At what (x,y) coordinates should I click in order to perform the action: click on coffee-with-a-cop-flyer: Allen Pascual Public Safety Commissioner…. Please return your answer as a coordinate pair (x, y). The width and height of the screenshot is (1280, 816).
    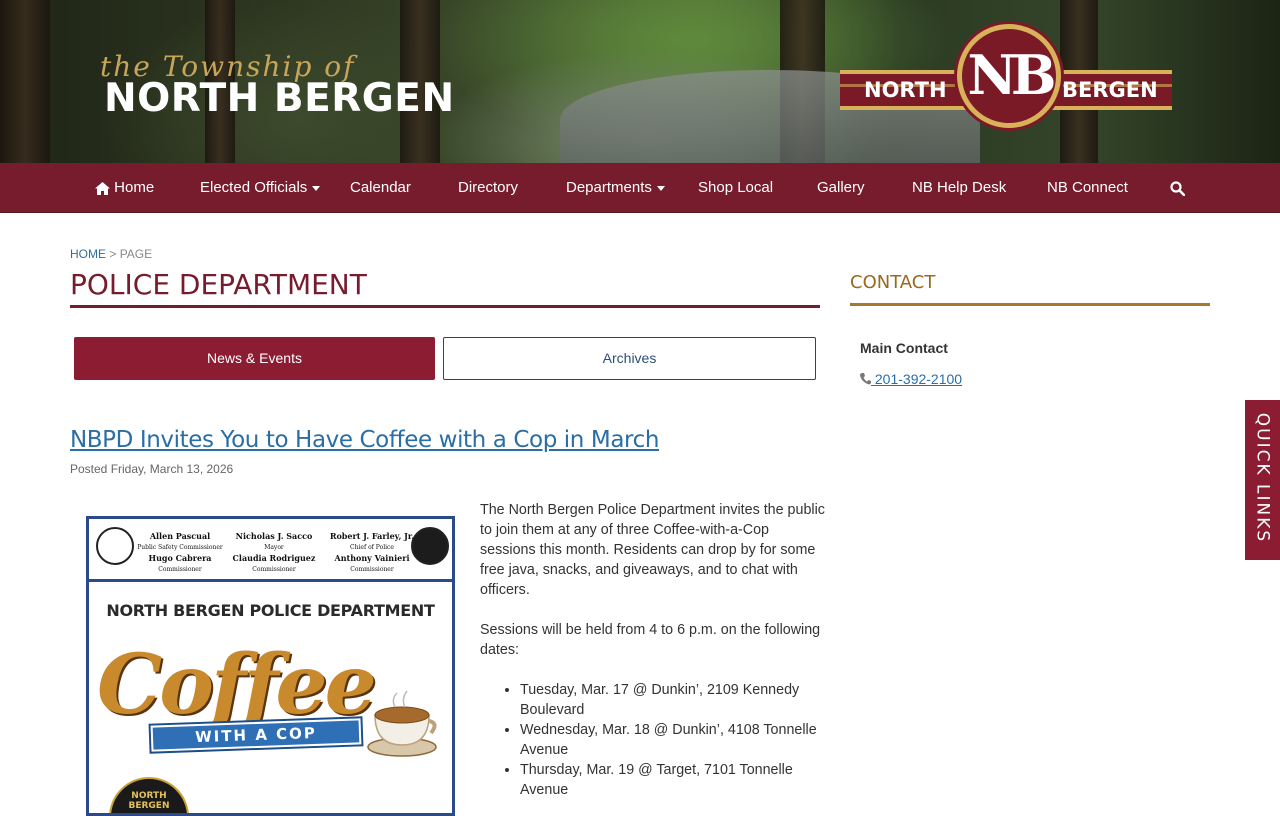
    Looking at the image, I should click on (270, 666).